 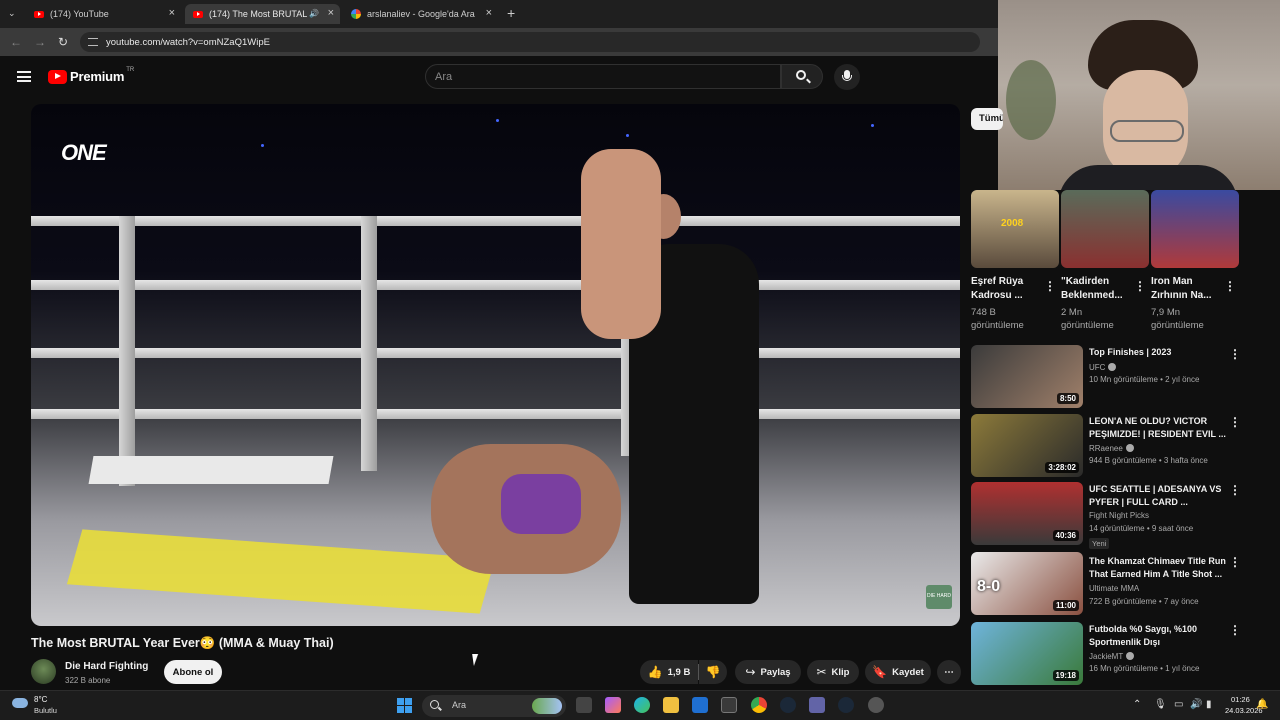 I want to click on reload-icon: ↻, so click(x=63, y=42).